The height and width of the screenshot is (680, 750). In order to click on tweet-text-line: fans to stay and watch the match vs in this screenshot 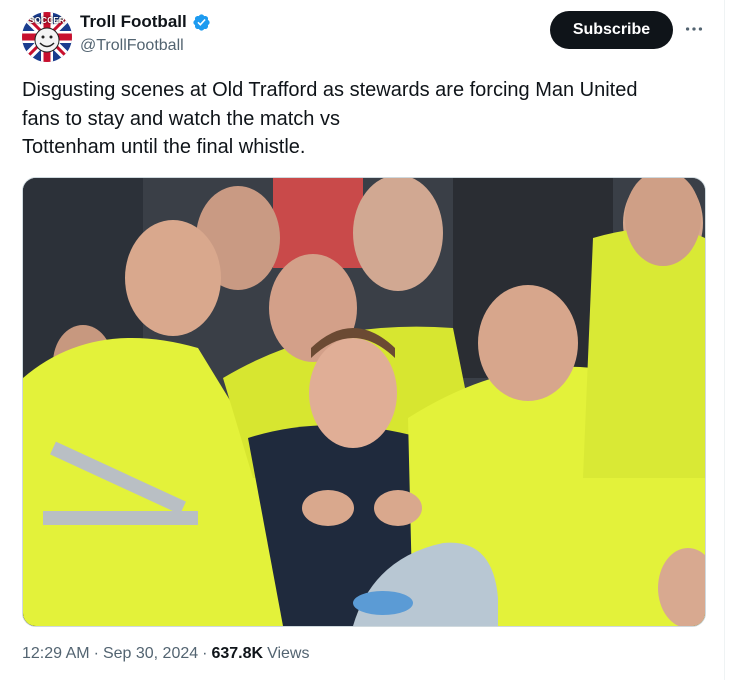, I will do `click(181, 118)`.